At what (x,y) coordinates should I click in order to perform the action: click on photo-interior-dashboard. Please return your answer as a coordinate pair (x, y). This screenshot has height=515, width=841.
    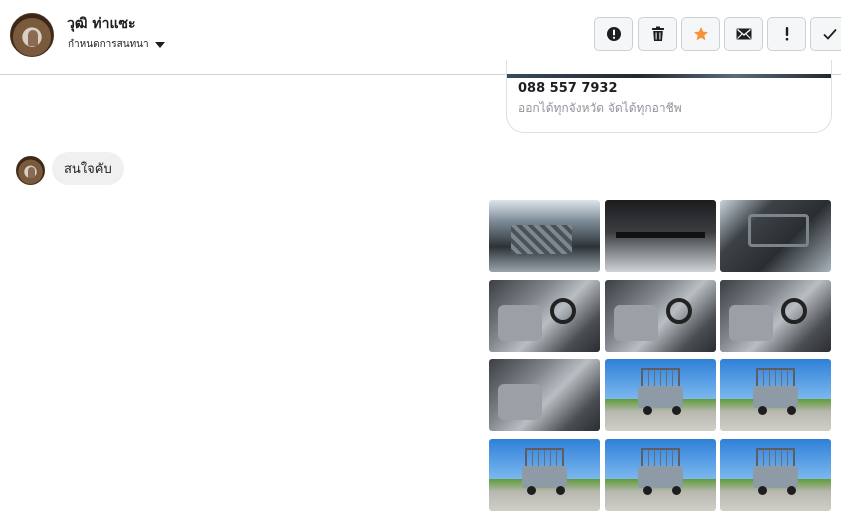
    Looking at the image, I should click on (775, 316).